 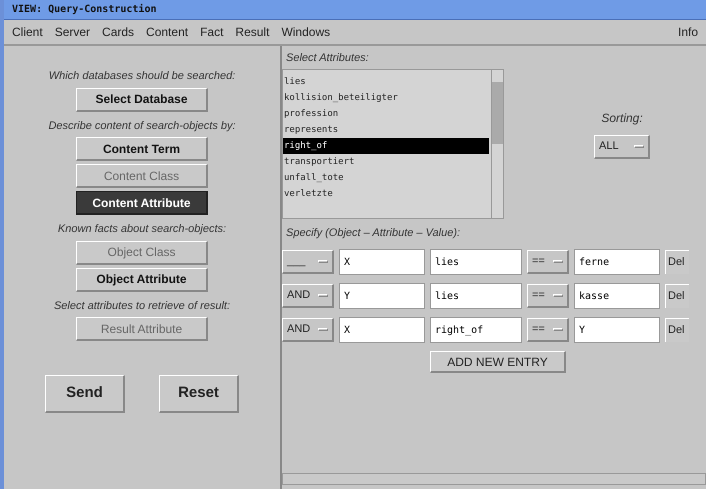 What do you see at coordinates (199, 394) in the screenshot?
I see `action-button: Reset` at bounding box center [199, 394].